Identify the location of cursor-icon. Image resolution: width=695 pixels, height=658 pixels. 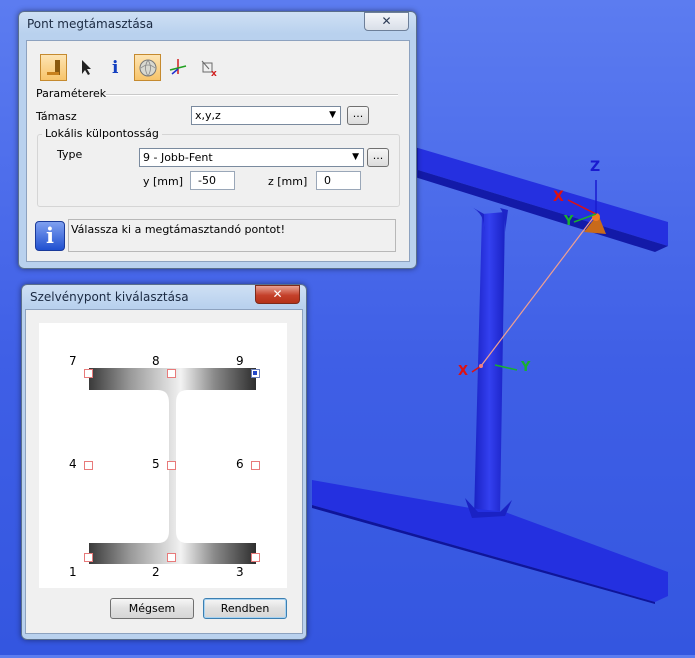
(86, 67).